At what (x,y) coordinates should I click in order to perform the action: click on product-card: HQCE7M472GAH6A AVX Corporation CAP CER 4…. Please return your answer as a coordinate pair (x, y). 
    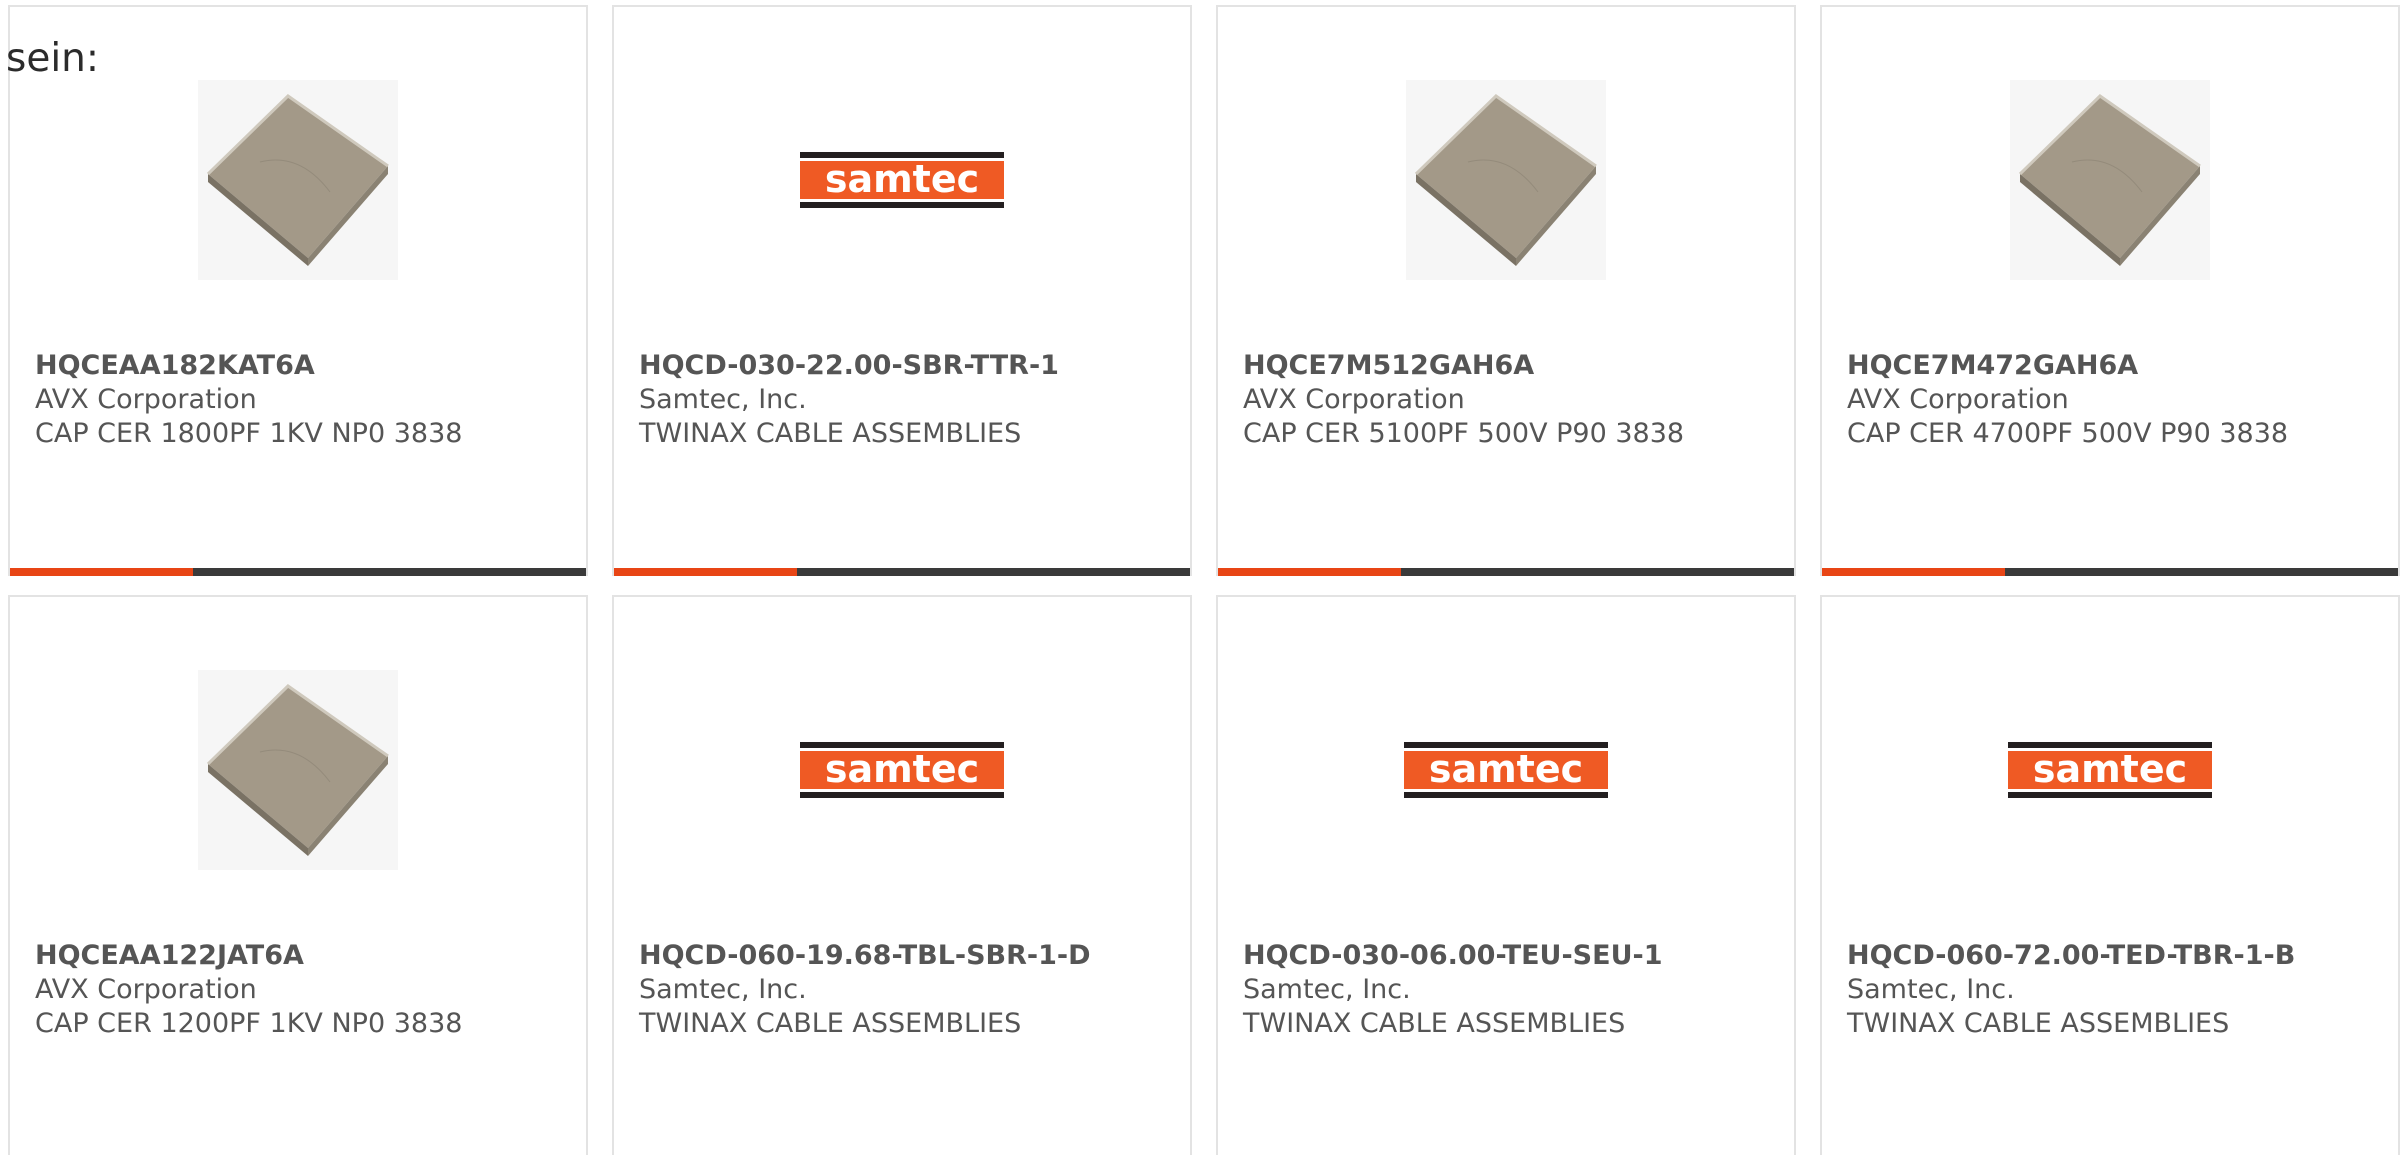
    Looking at the image, I should click on (2110, 290).